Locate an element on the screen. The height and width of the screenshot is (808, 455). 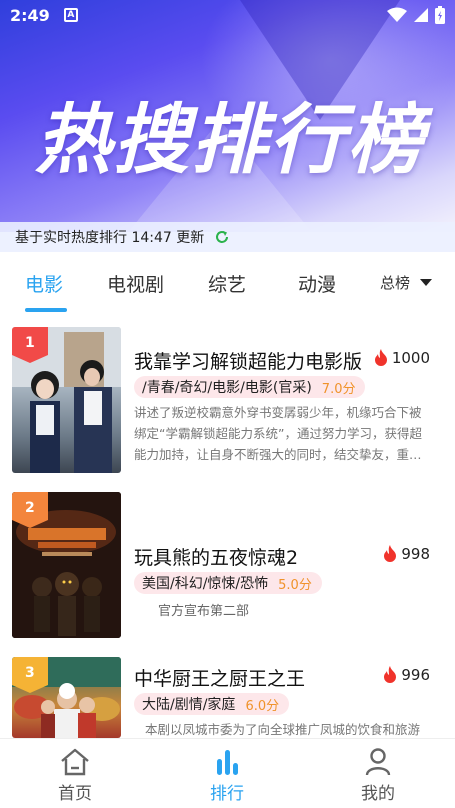
status-bar: 2:49 A is located at coordinates (227, 15).